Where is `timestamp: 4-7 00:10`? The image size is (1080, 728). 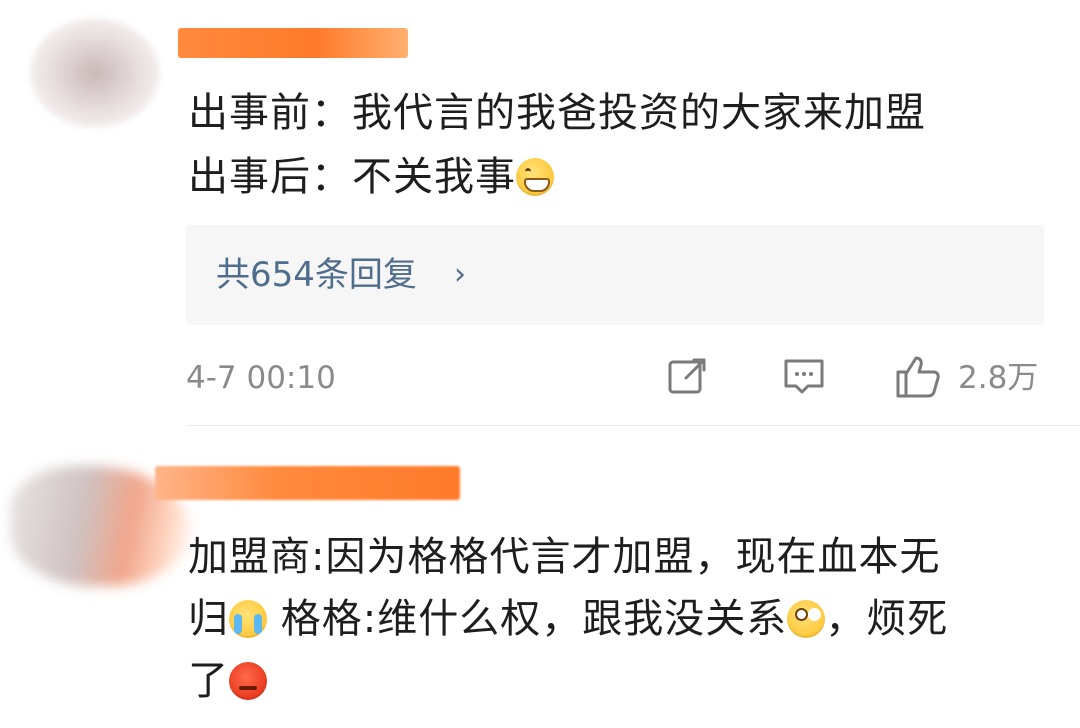 timestamp: 4-7 00:10 is located at coordinates (261, 378).